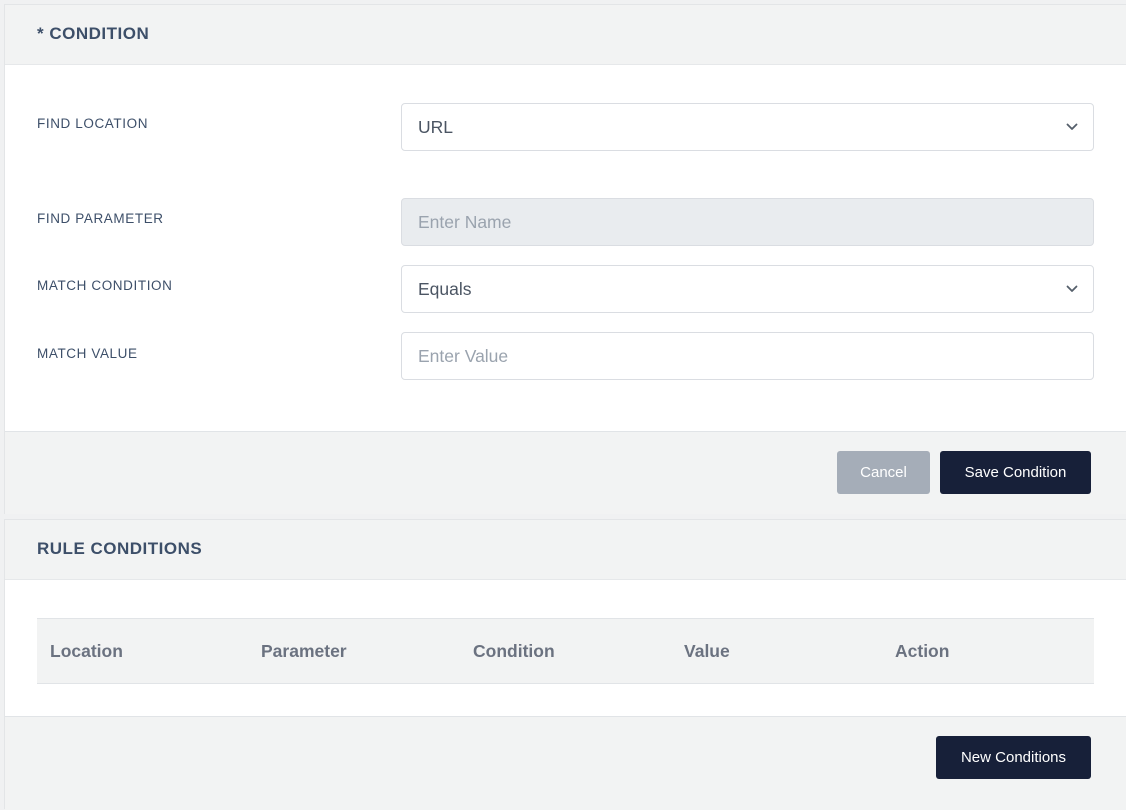 The height and width of the screenshot is (810, 1126). I want to click on match-value-placeholder: Enter Value, so click(463, 356).